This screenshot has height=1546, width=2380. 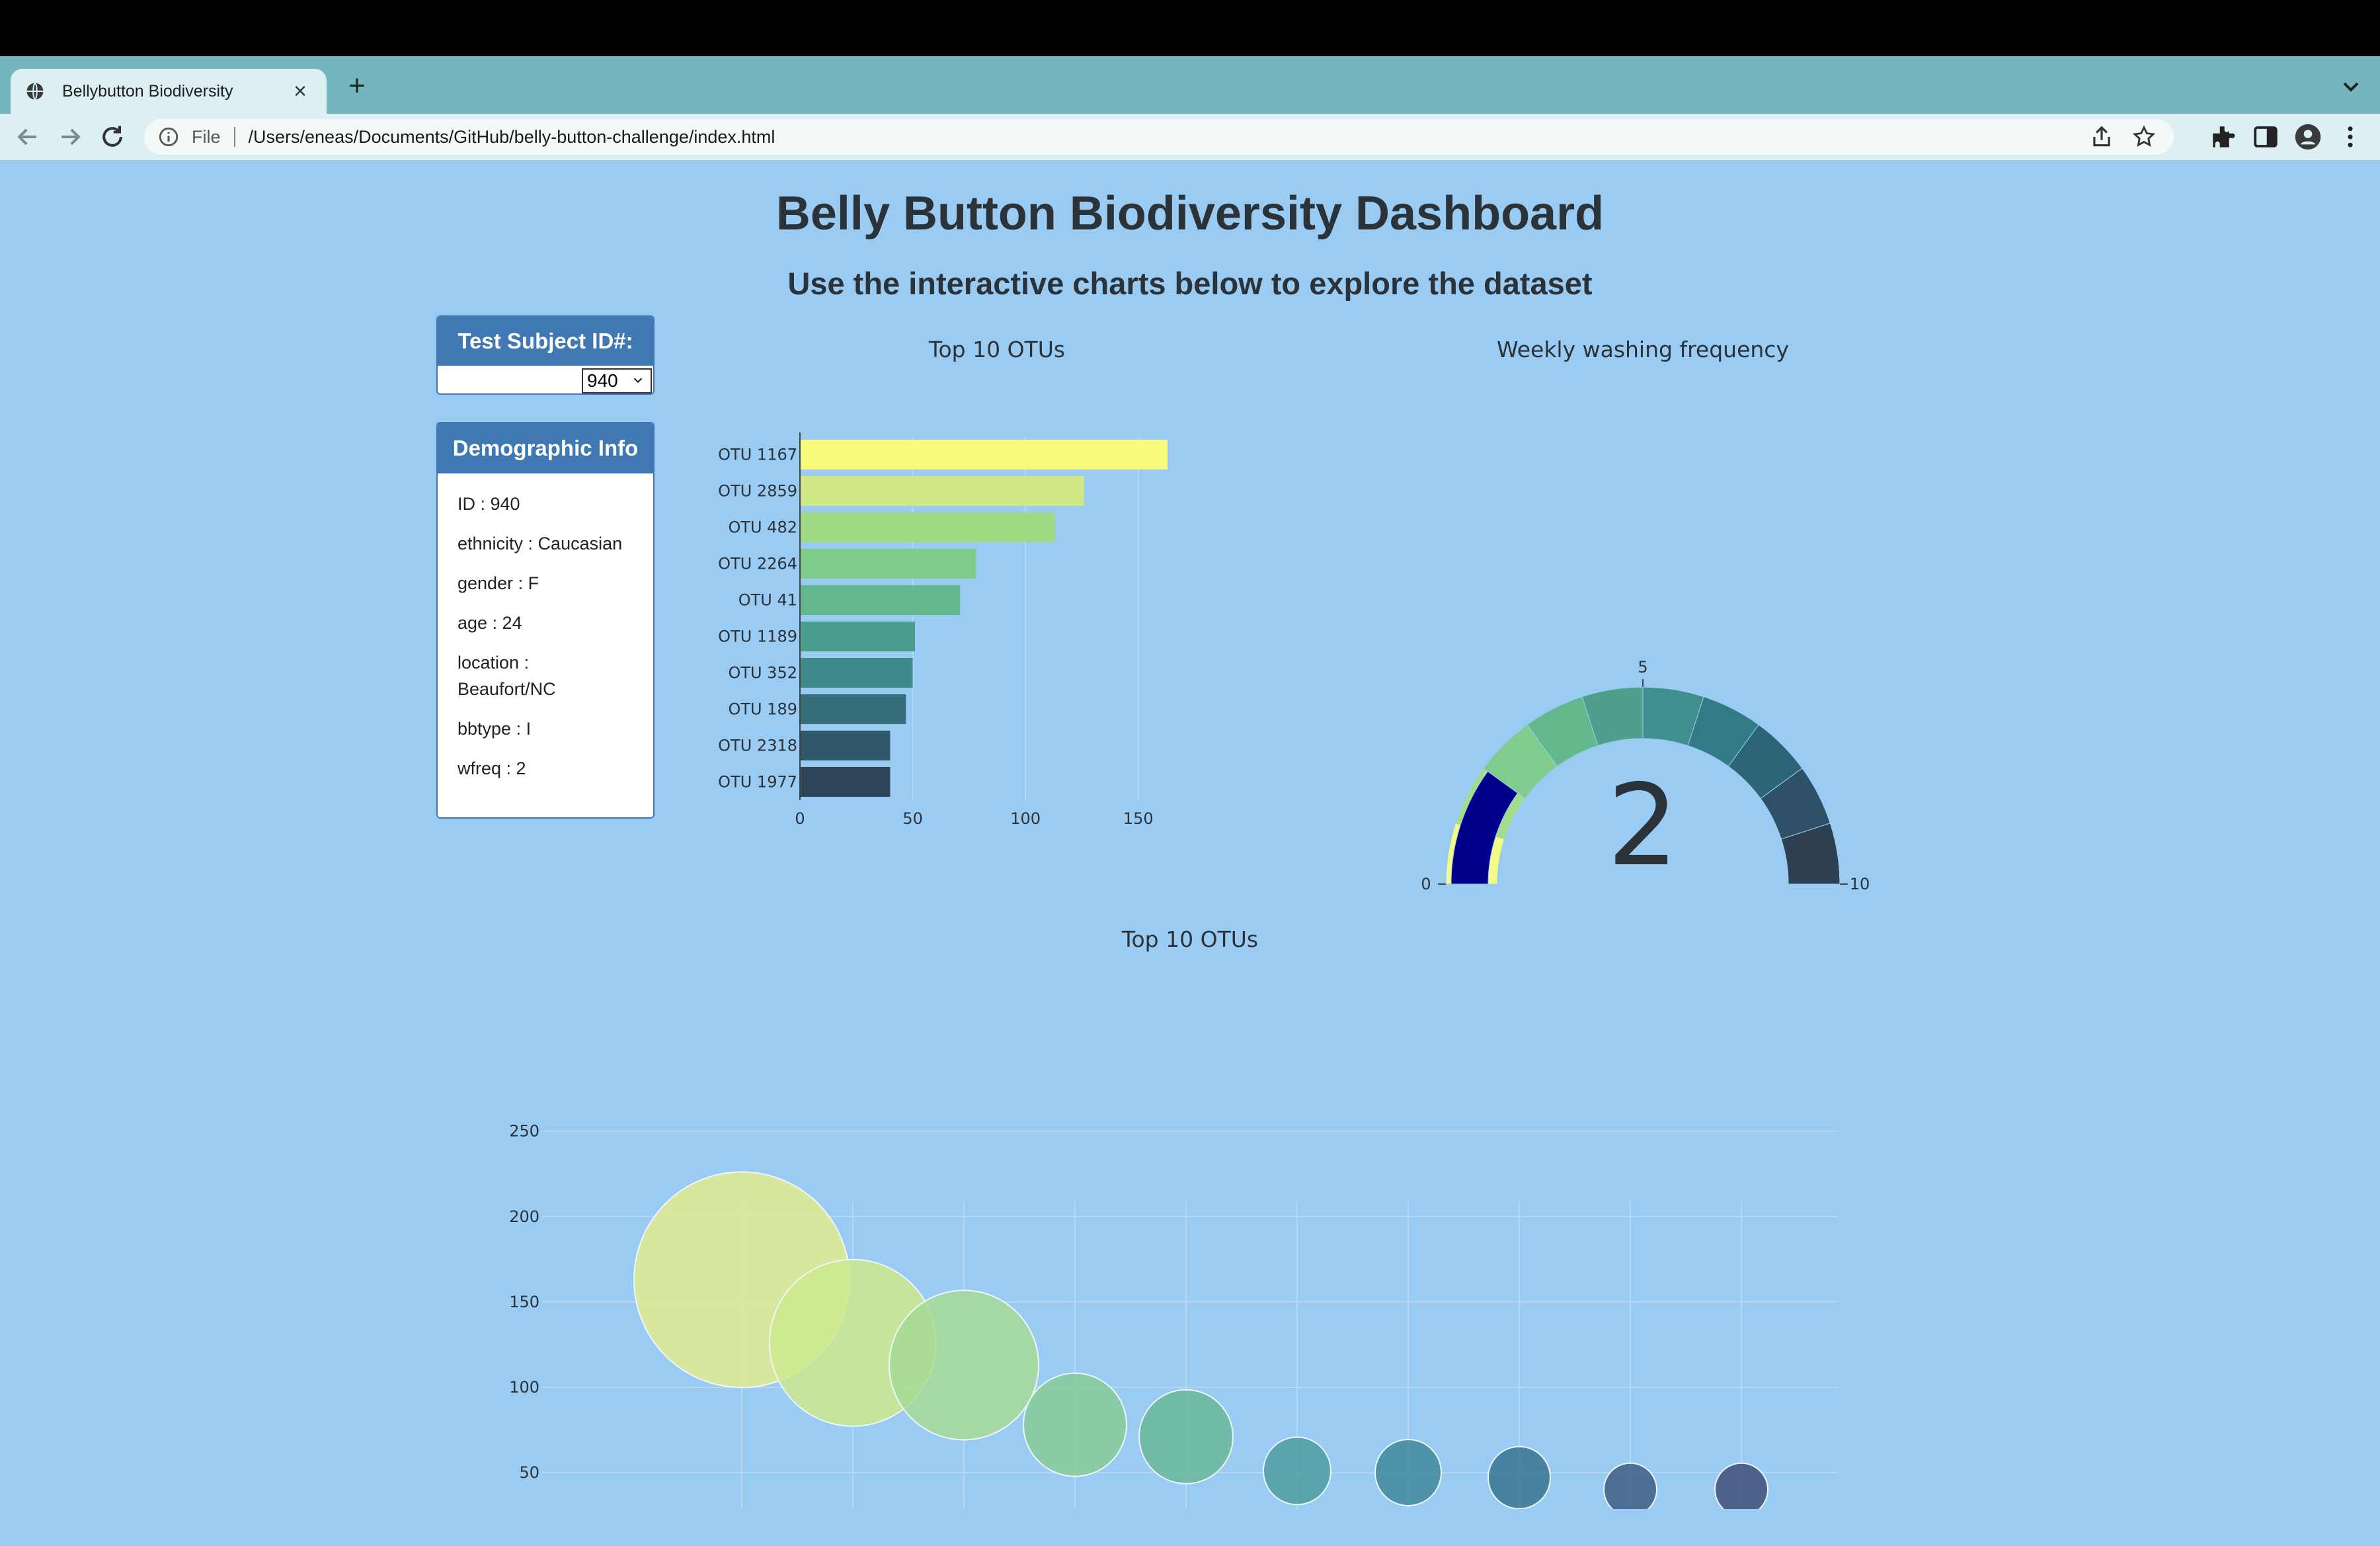 What do you see at coordinates (757, 782) in the screenshot?
I see `bar-y-tick-label: OTU 1977` at bounding box center [757, 782].